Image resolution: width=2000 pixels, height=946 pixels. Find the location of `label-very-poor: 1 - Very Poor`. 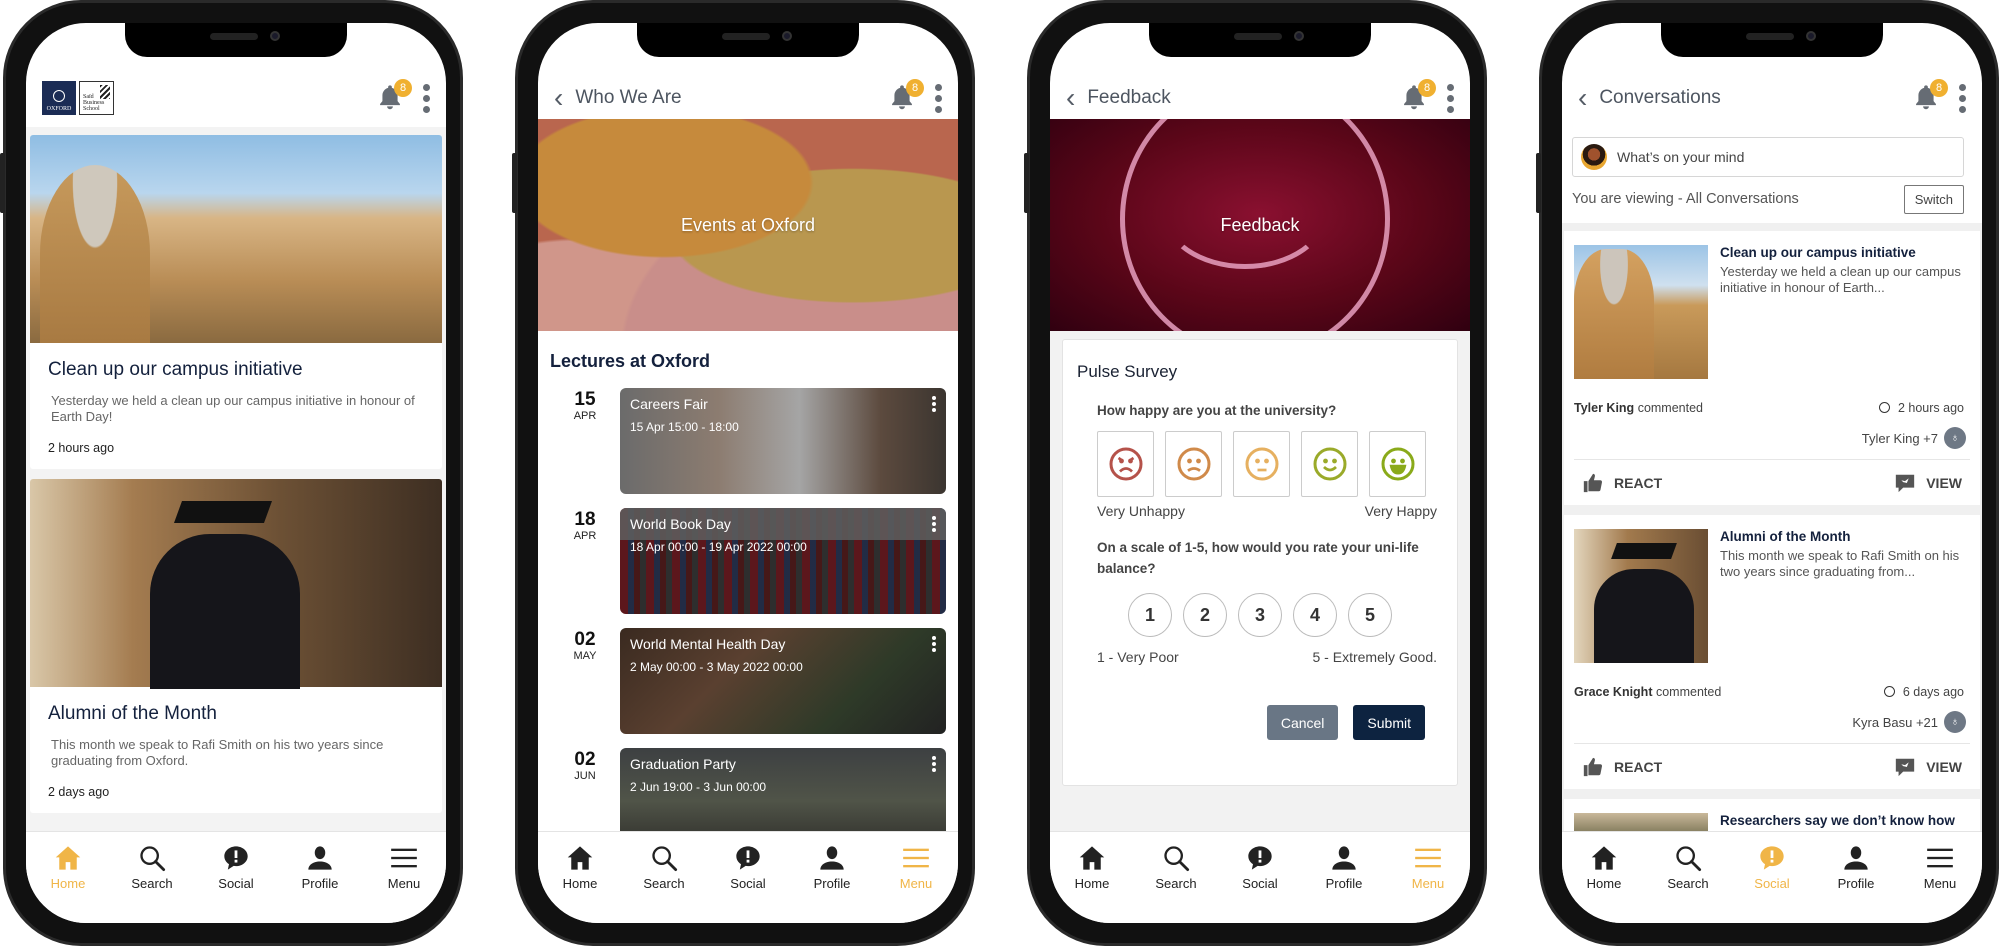

label-very-poor: 1 - Very Poor is located at coordinates (1138, 657).